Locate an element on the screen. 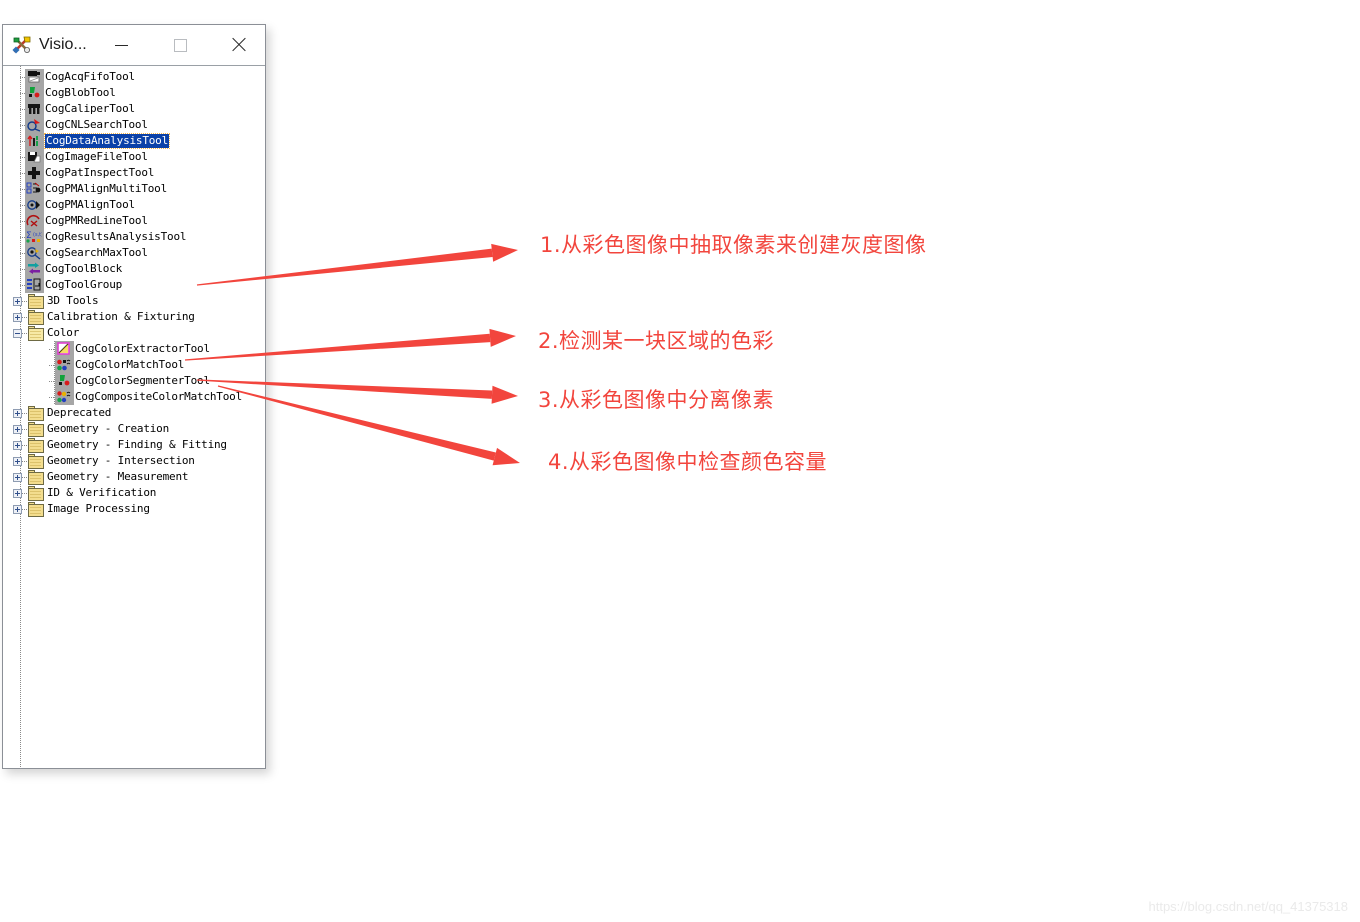 This screenshot has width=1360, height=922. tree-item-label: CogColorSegmenterTool is located at coordinates (142, 380).